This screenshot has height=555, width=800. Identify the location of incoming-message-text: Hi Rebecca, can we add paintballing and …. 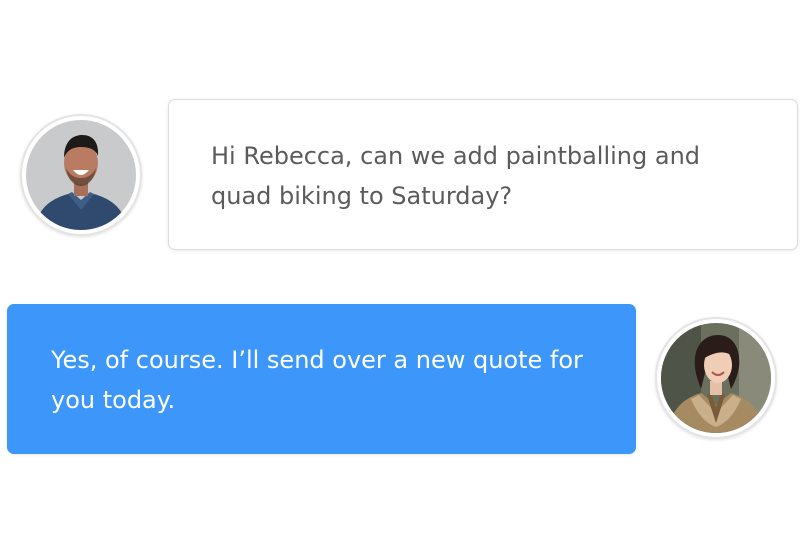
(456, 176).